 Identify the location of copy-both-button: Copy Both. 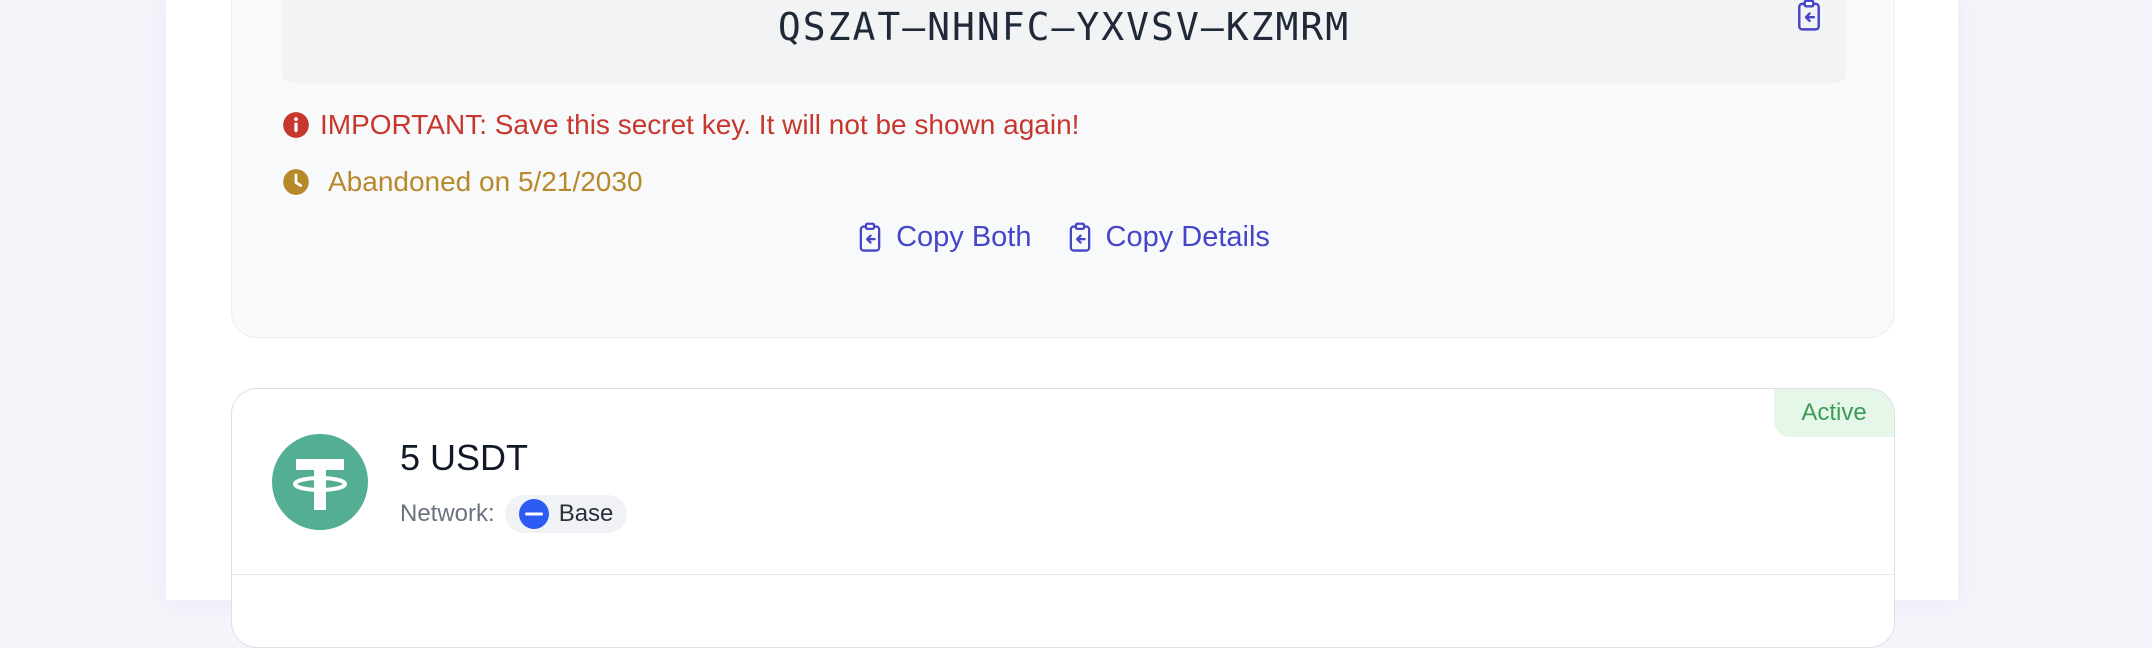
(944, 237).